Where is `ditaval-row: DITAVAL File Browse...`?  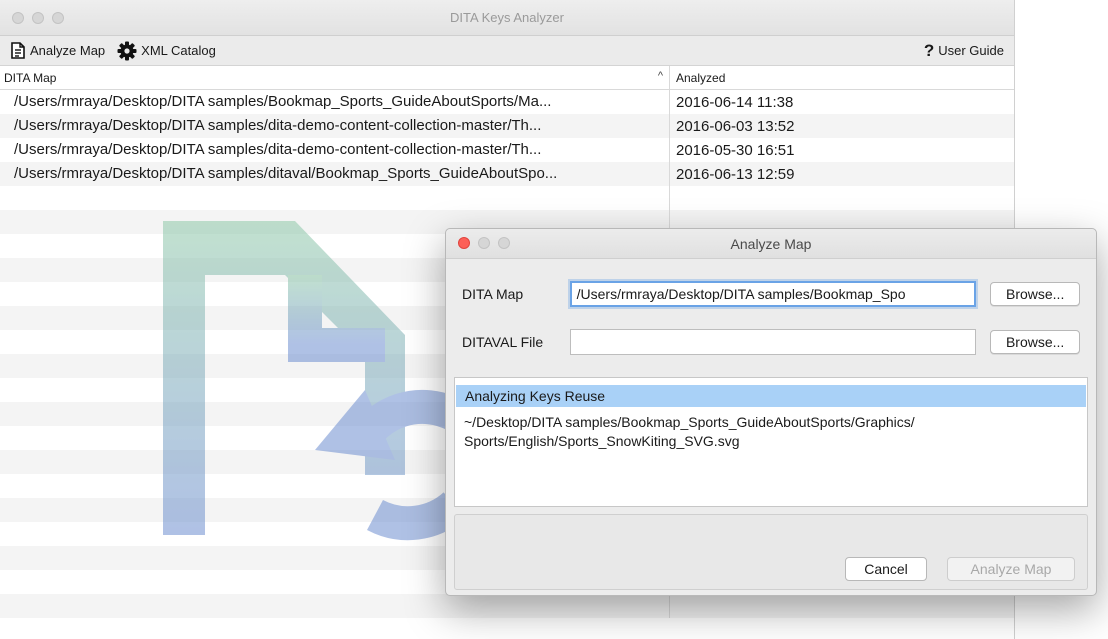
ditaval-row: DITAVAL File Browse... is located at coordinates (771, 342).